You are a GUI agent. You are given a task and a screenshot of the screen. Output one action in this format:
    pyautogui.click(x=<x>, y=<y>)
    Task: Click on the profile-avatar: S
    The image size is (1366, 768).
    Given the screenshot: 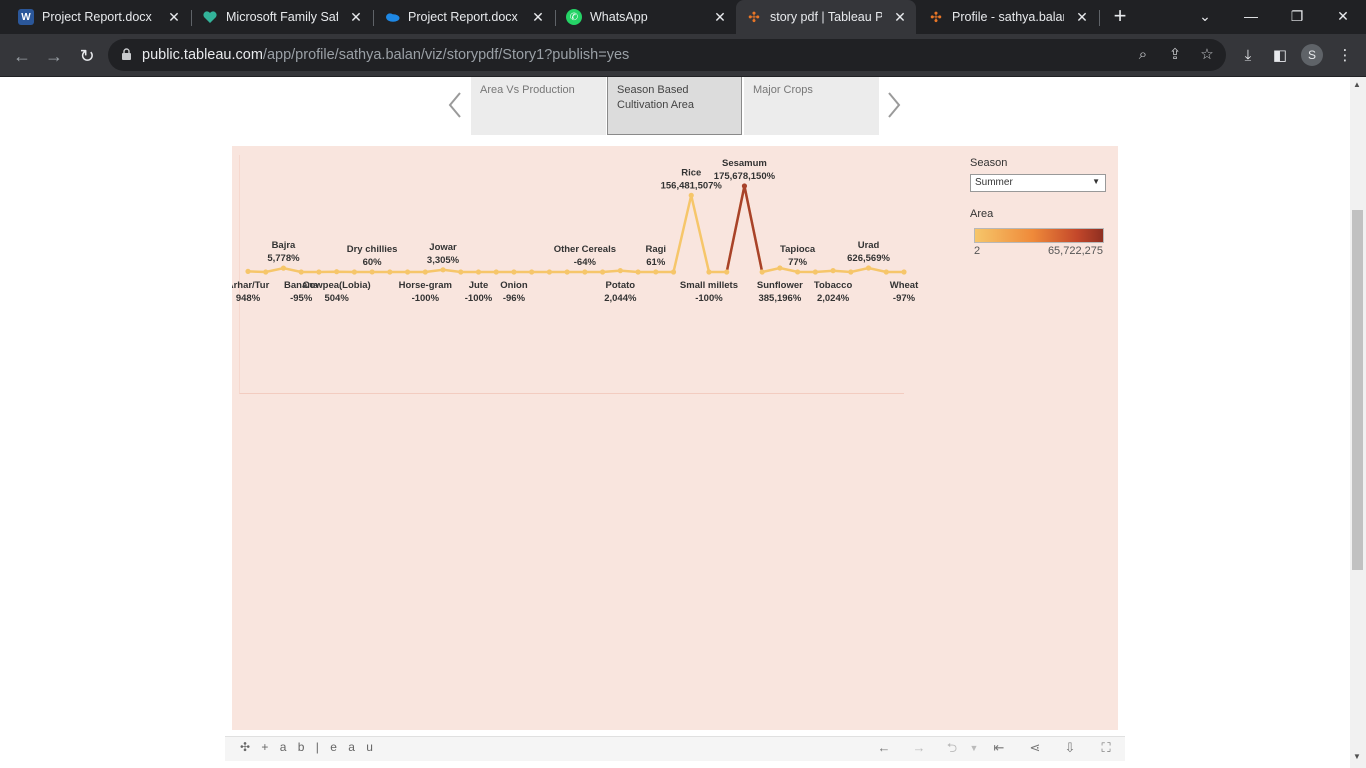 What is the action you would take?
    pyautogui.click(x=1312, y=55)
    